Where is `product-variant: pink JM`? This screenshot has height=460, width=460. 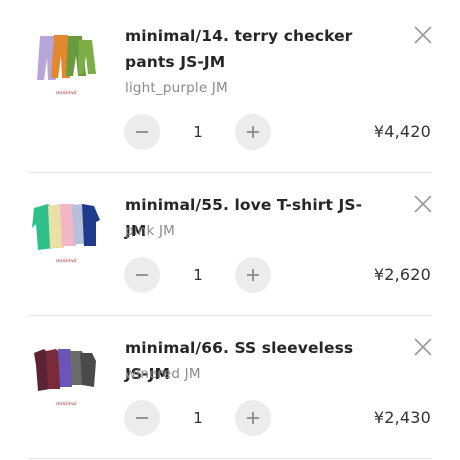
product-variant: pink JM is located at coordinates (150, 231).